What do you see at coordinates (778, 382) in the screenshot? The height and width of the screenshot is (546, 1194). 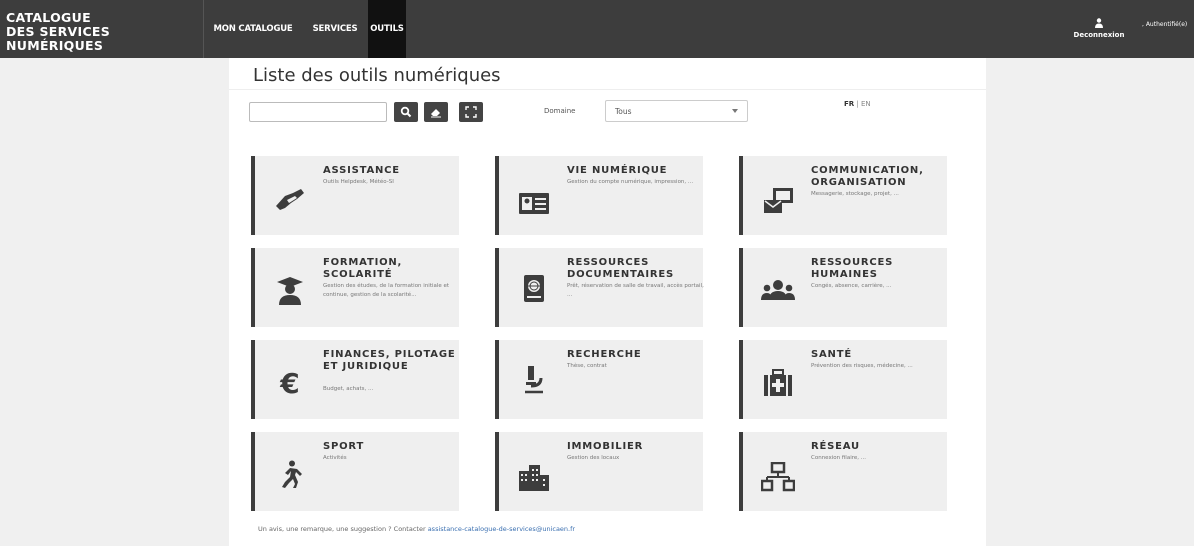 I see `medkit-icon` at bounding box center [778, 382].